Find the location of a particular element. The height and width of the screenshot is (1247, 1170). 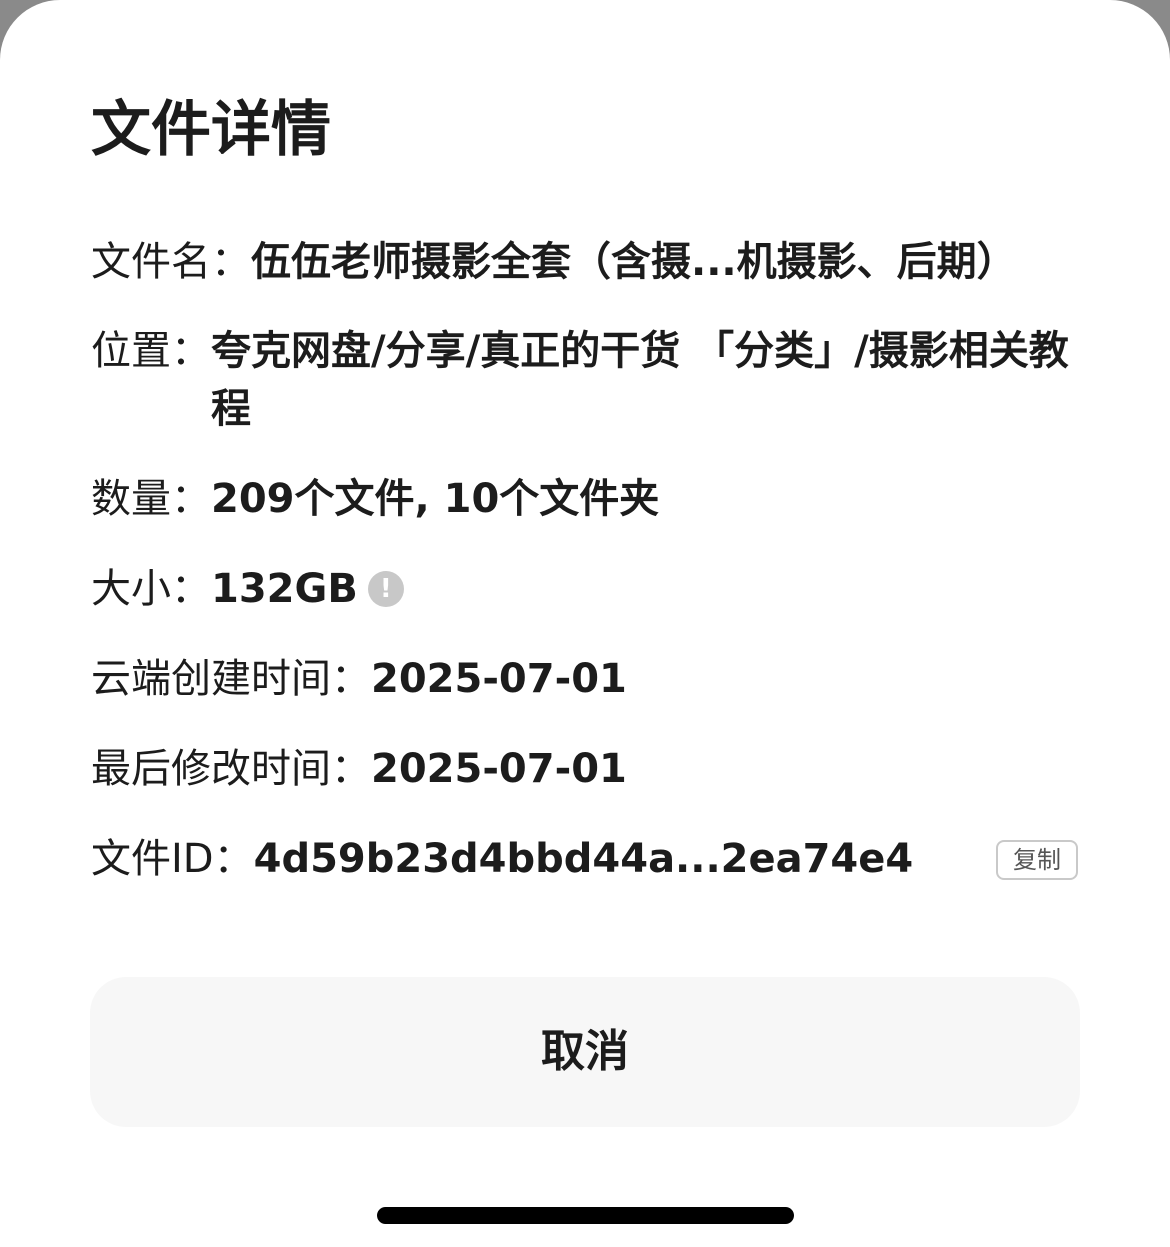

dialog-title: 文件详情 is located at coordinates (211, 130).